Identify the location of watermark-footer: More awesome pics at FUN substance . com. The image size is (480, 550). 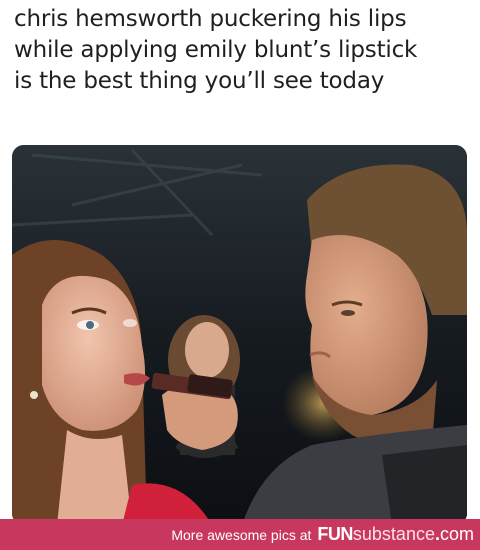
(240, 534).